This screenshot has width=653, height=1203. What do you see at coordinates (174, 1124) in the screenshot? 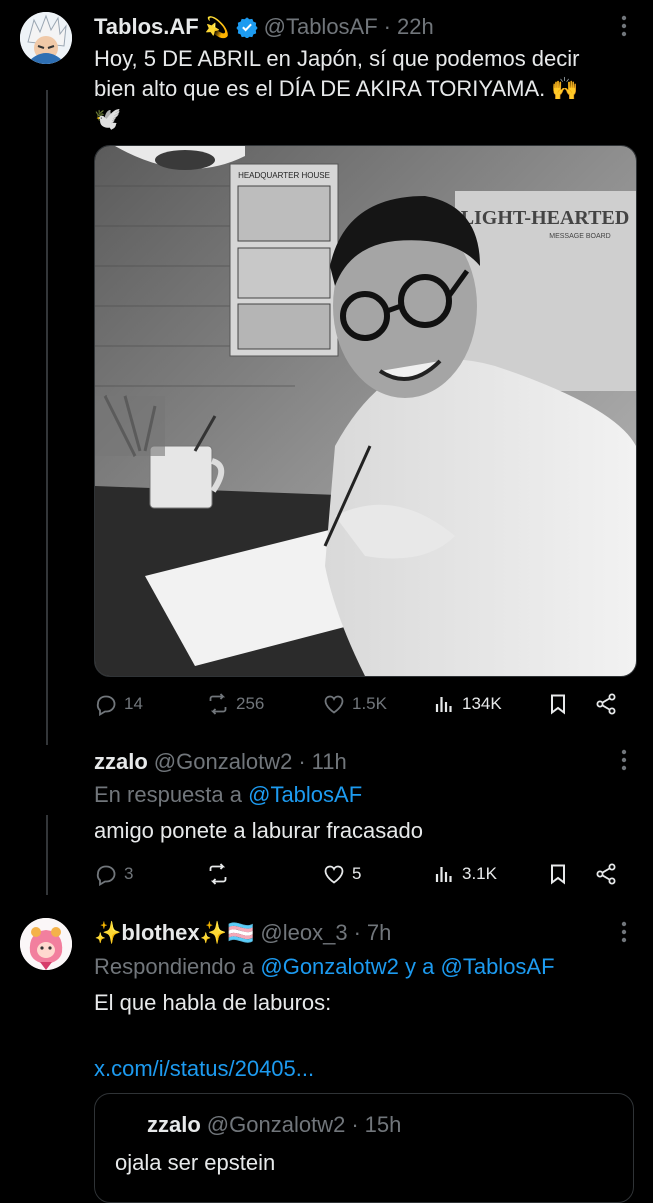
I see `quote-author-name: zzalo` at bounding box center [174, 1124].